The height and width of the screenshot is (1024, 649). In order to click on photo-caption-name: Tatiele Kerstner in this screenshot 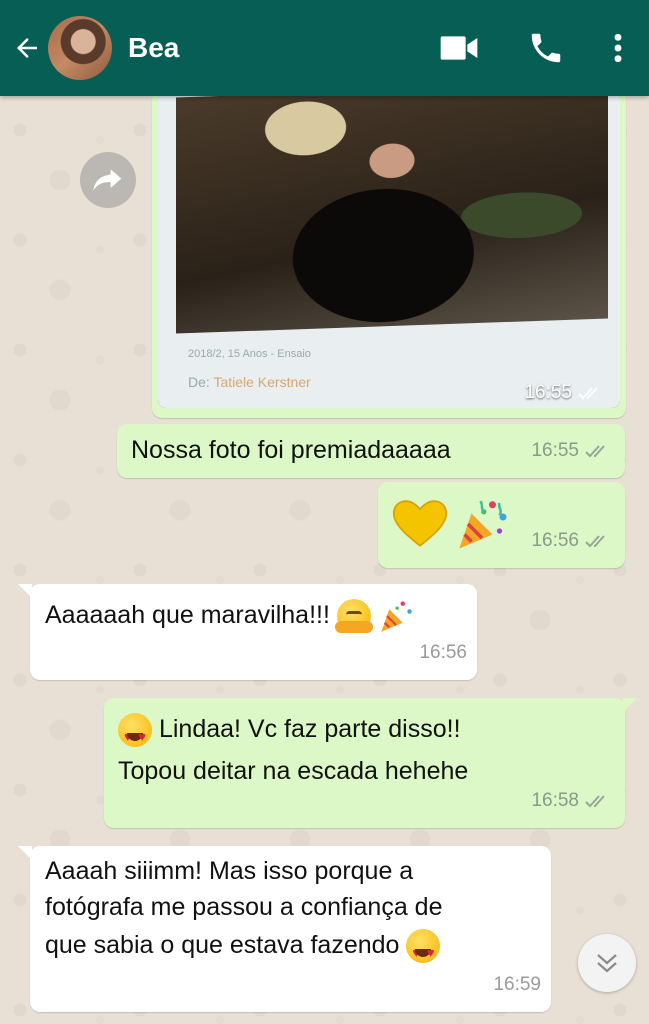, I will do `click(262, 382)`.